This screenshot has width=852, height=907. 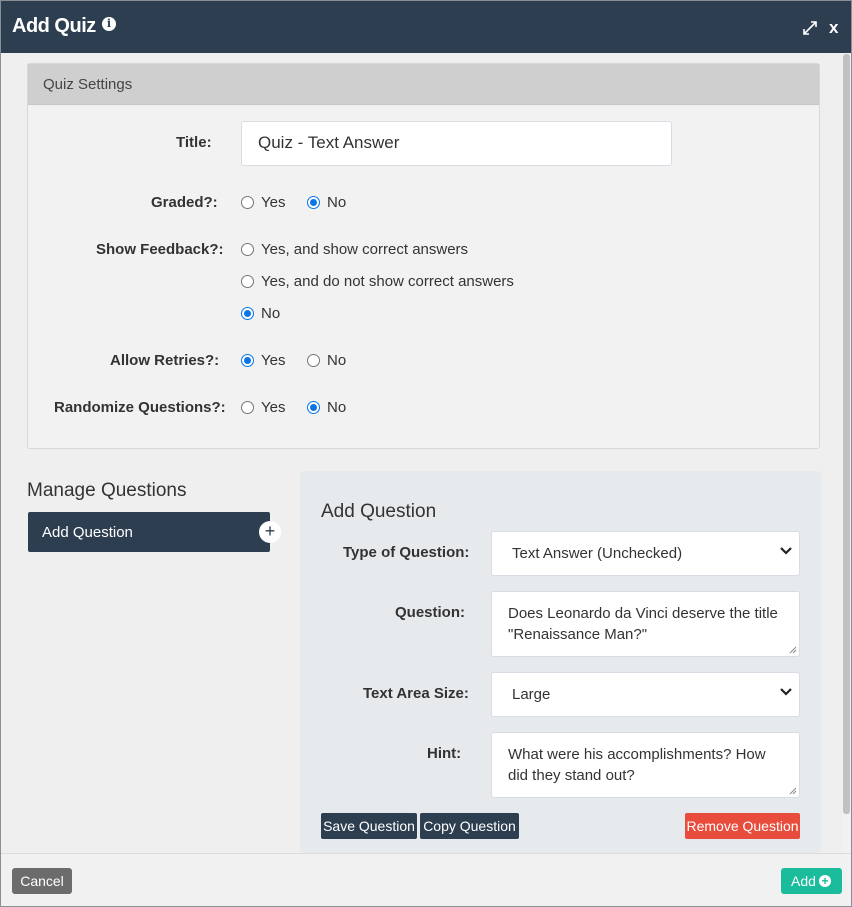 I want to click on expand-icon, so click(x=810, y=28).